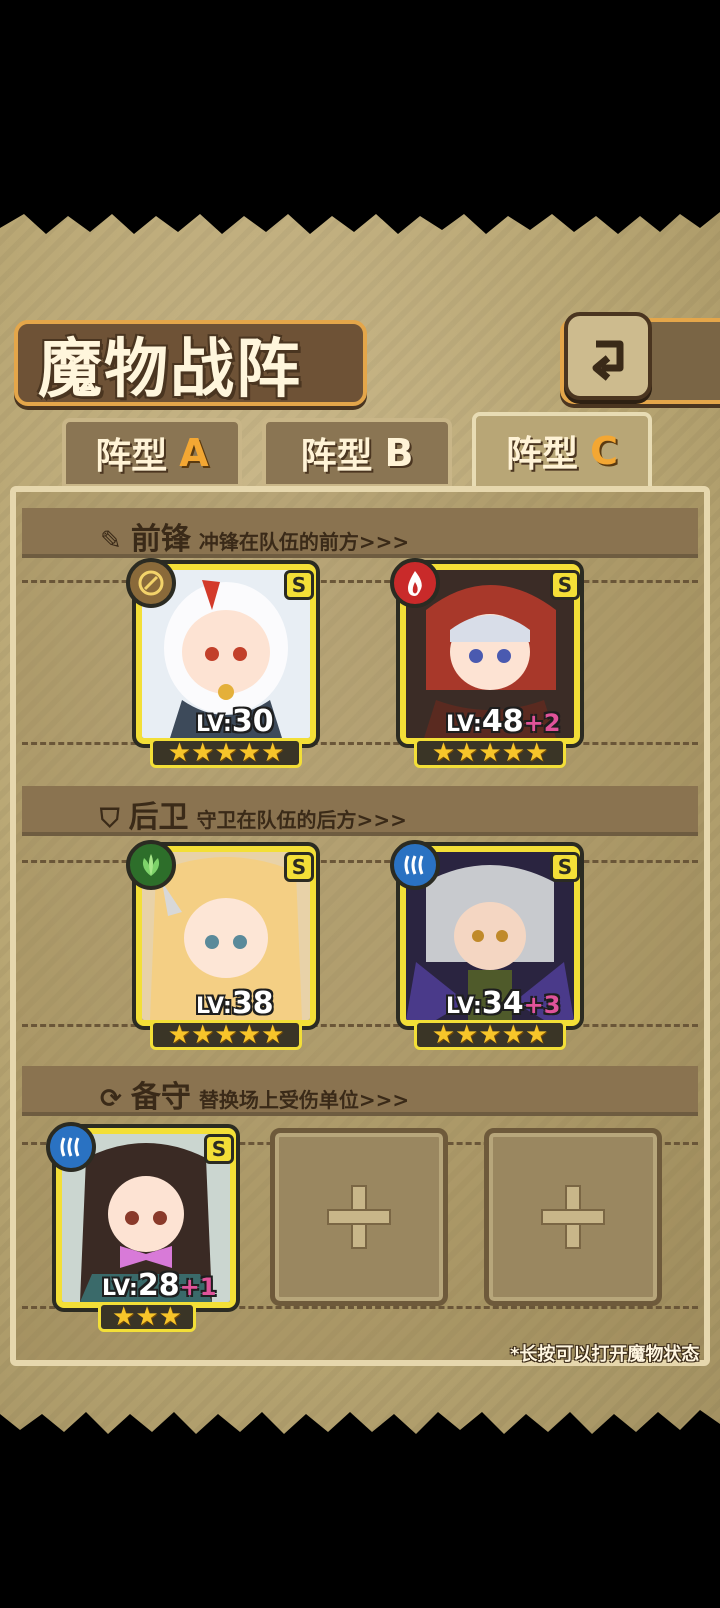  I want to click on unit-level: LV:48+2, so click(503, 721).